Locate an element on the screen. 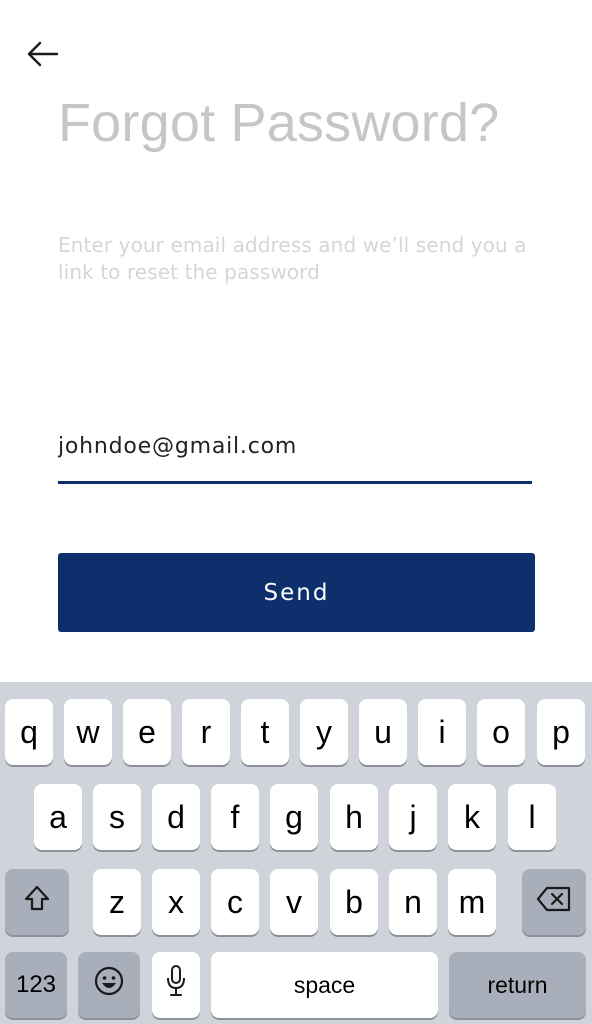  email-field is located at coordinates (295, 457).